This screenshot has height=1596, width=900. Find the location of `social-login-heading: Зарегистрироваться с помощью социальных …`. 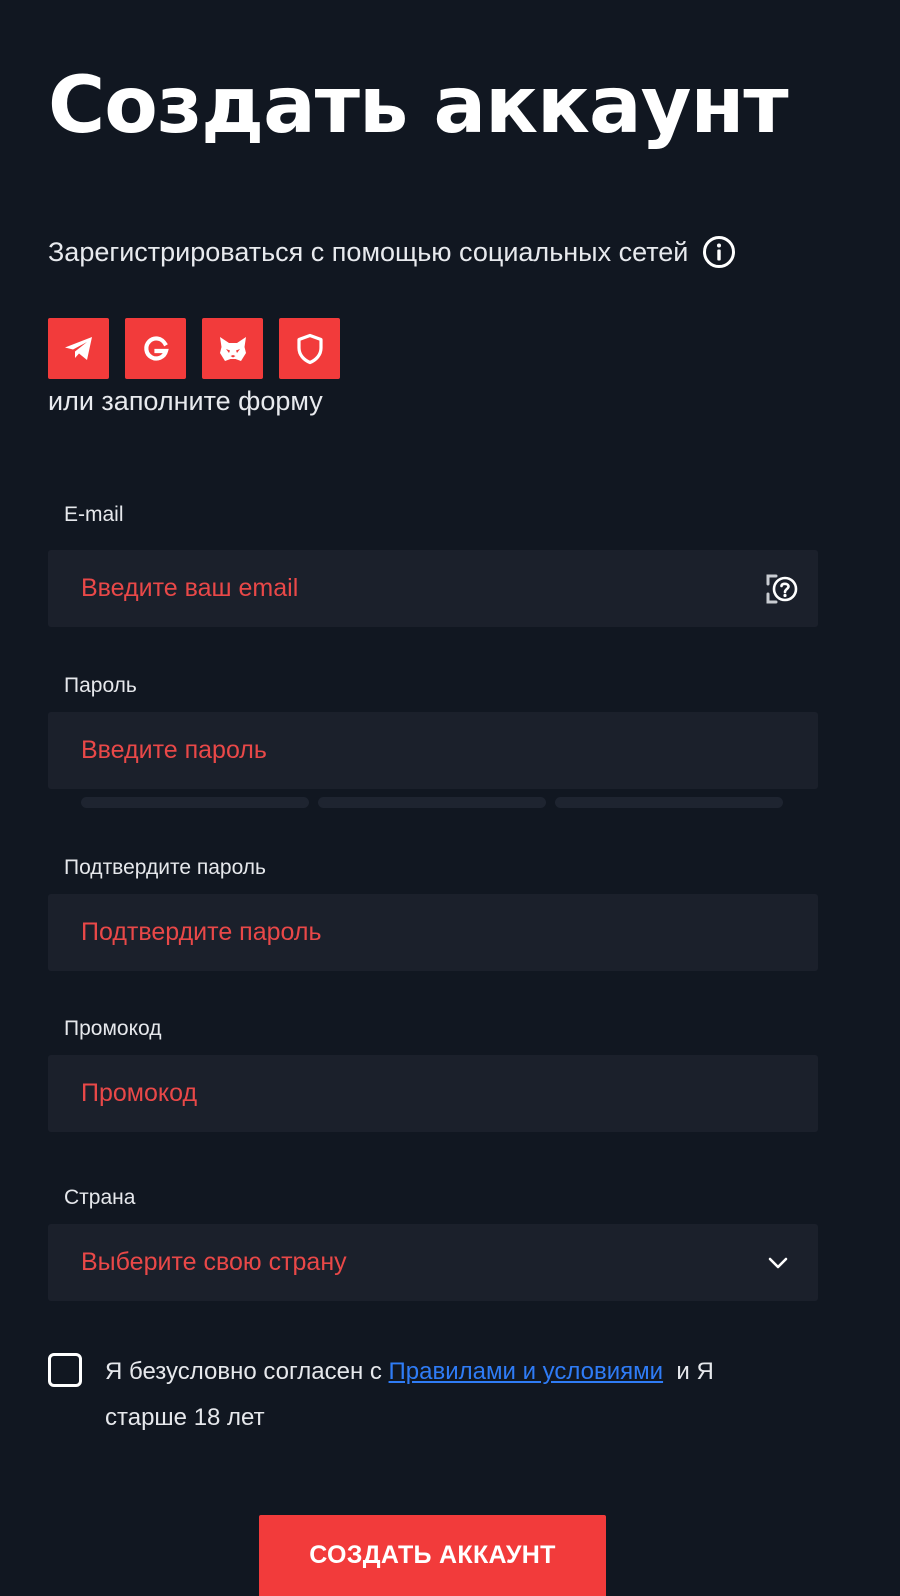

social-login-heading: Зарегистрироваться с помощью социальных … is located at coordinates (392, 252).